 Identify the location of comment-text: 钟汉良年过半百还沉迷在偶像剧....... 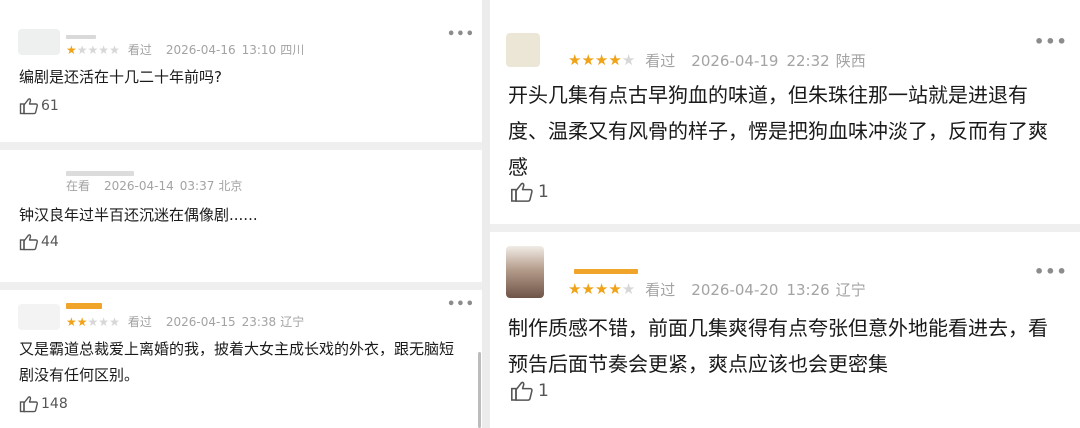
(138, 215).